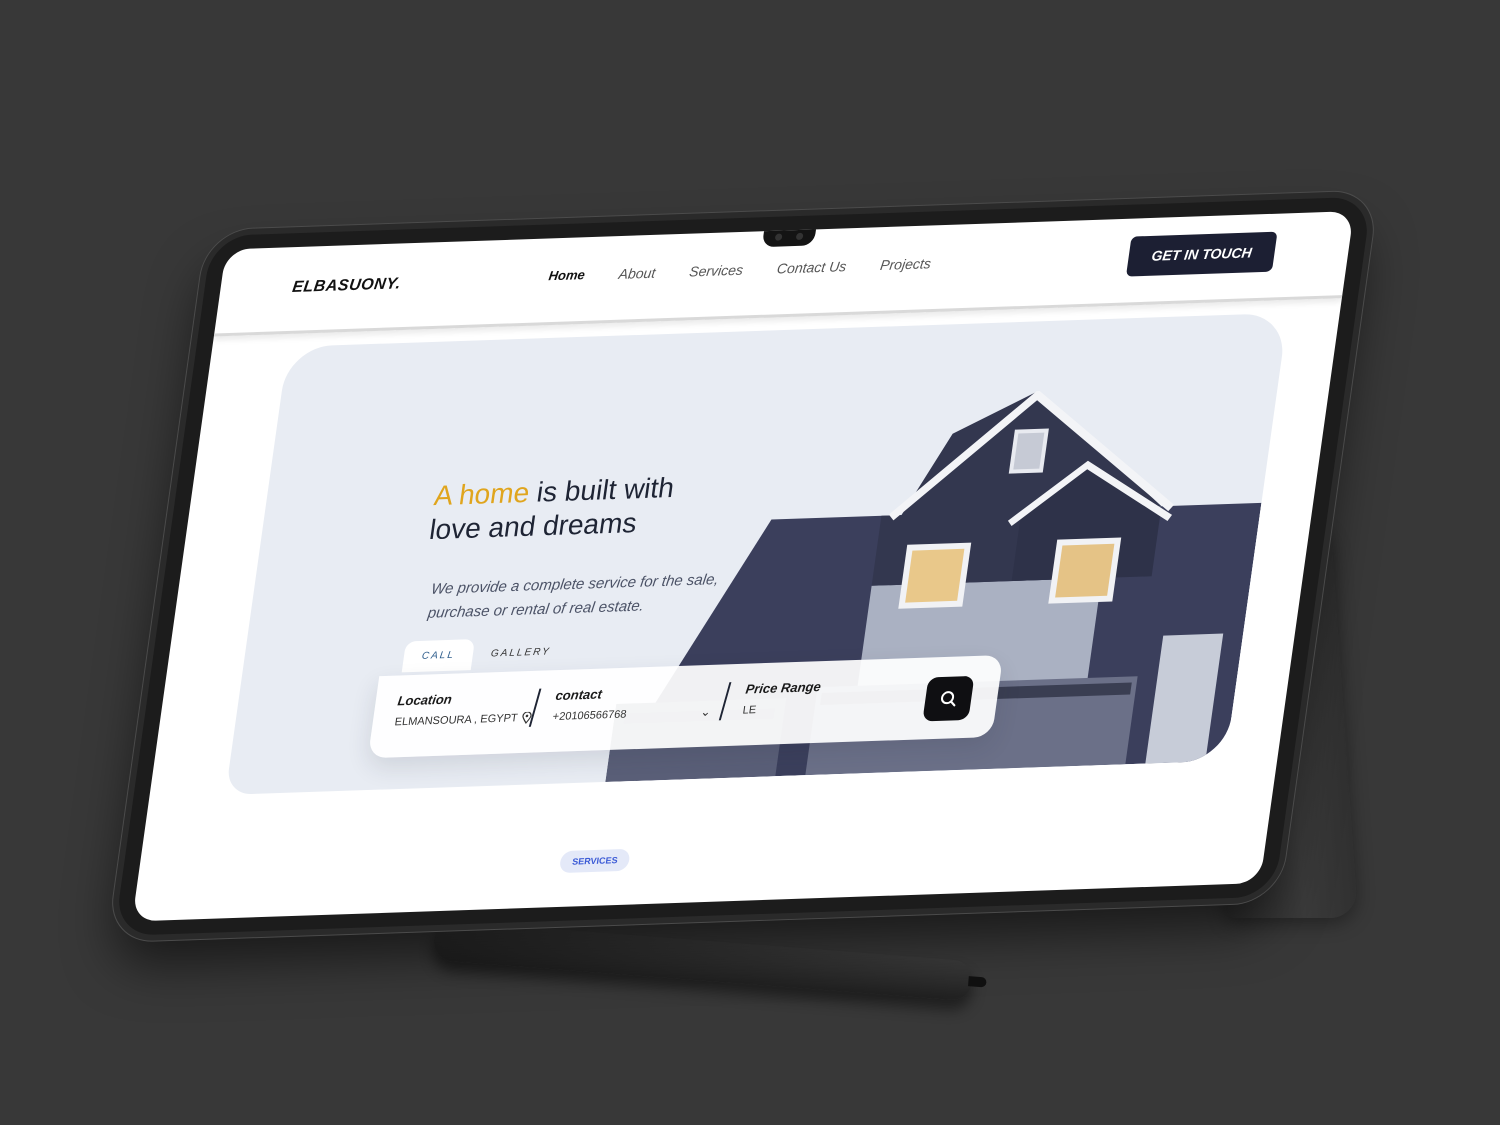 The height and width of the screenshot is (1125, 1500). What do you see at coordinates (521, 653) in the screenshot?
I see `tab-gallery: GALLERY` at bounding box center [521, 653].